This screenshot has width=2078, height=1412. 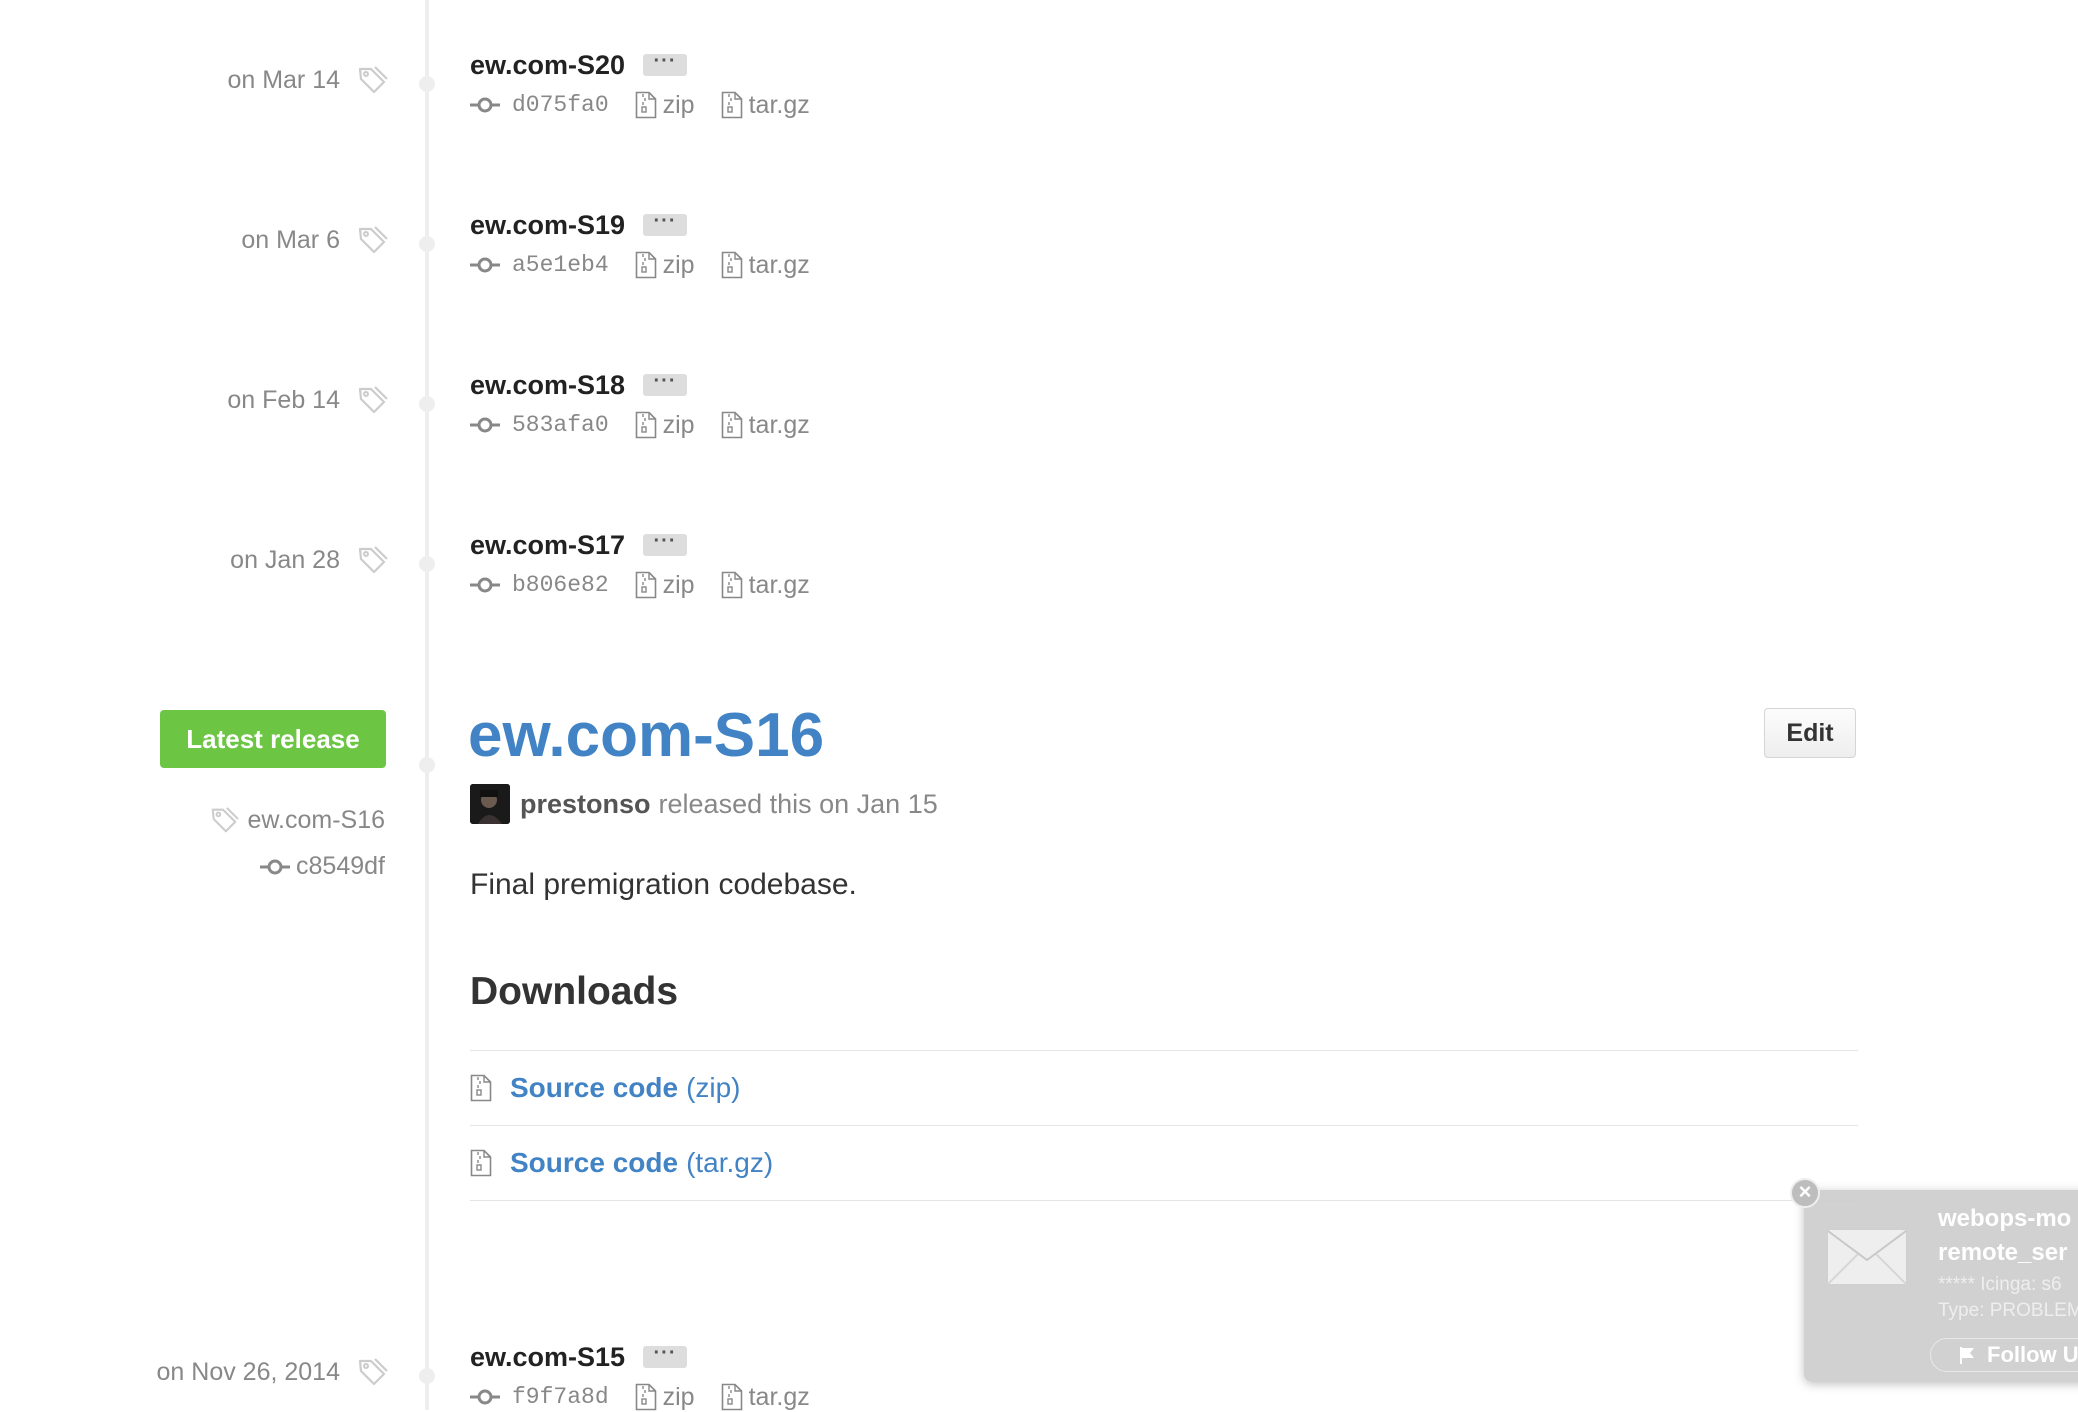 What do you see at coordinates (2004, 1236) in the screenshot?
I see `notification-title: webops-mo remote_ser` at bounding box center [2004, 1236].